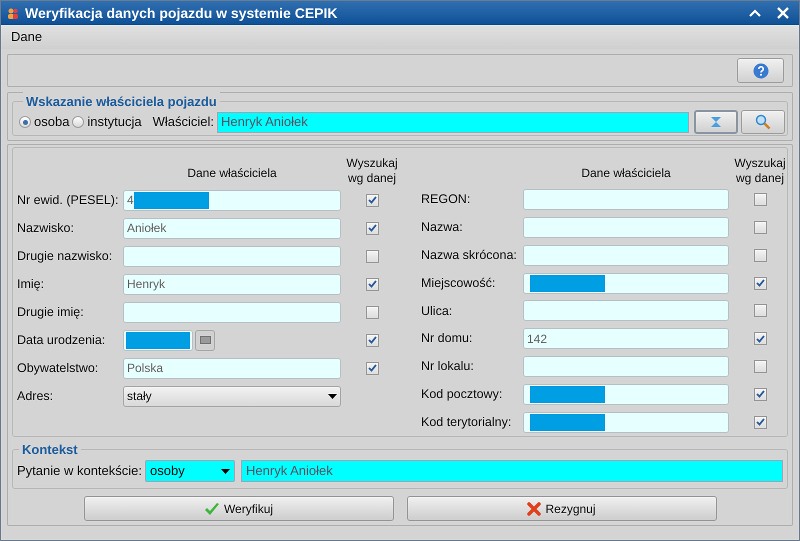 The height and width of the screenshot is (541, 800). I want to click on dialog-button: Weryfikuj, so click(239, 508).